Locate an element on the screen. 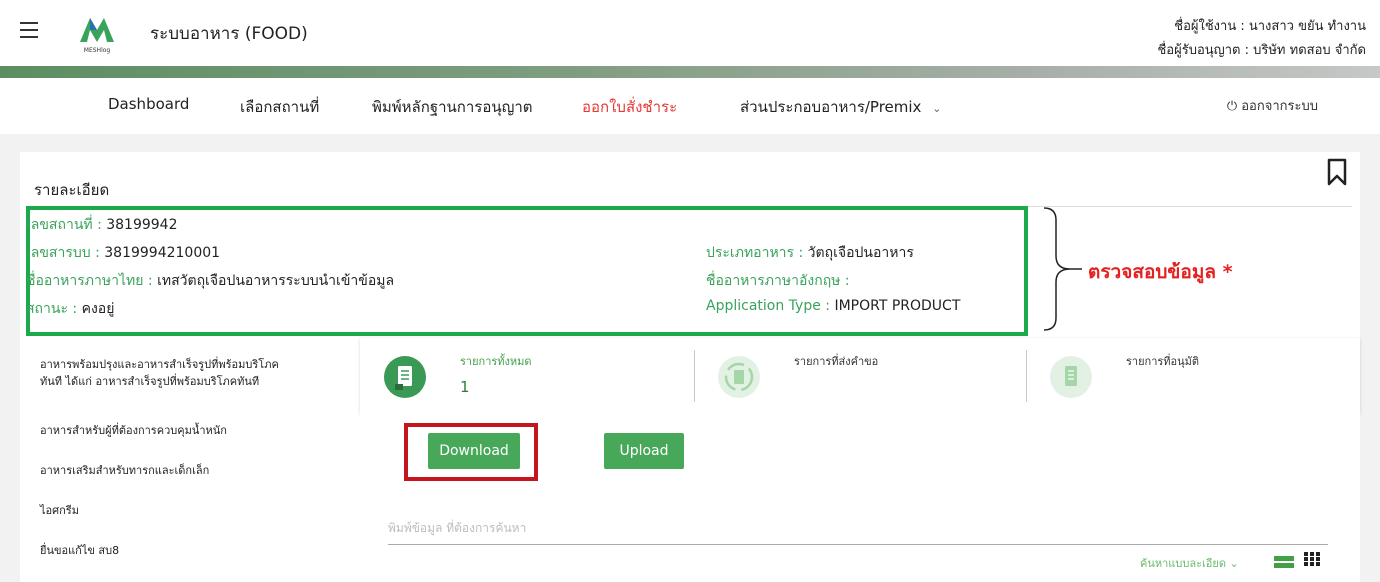 Image resolution: width=1380 pixels, height=582 pixels. product-number-row: เลขสารบบ : 3819994210001 is located at coordinates (123, 253).